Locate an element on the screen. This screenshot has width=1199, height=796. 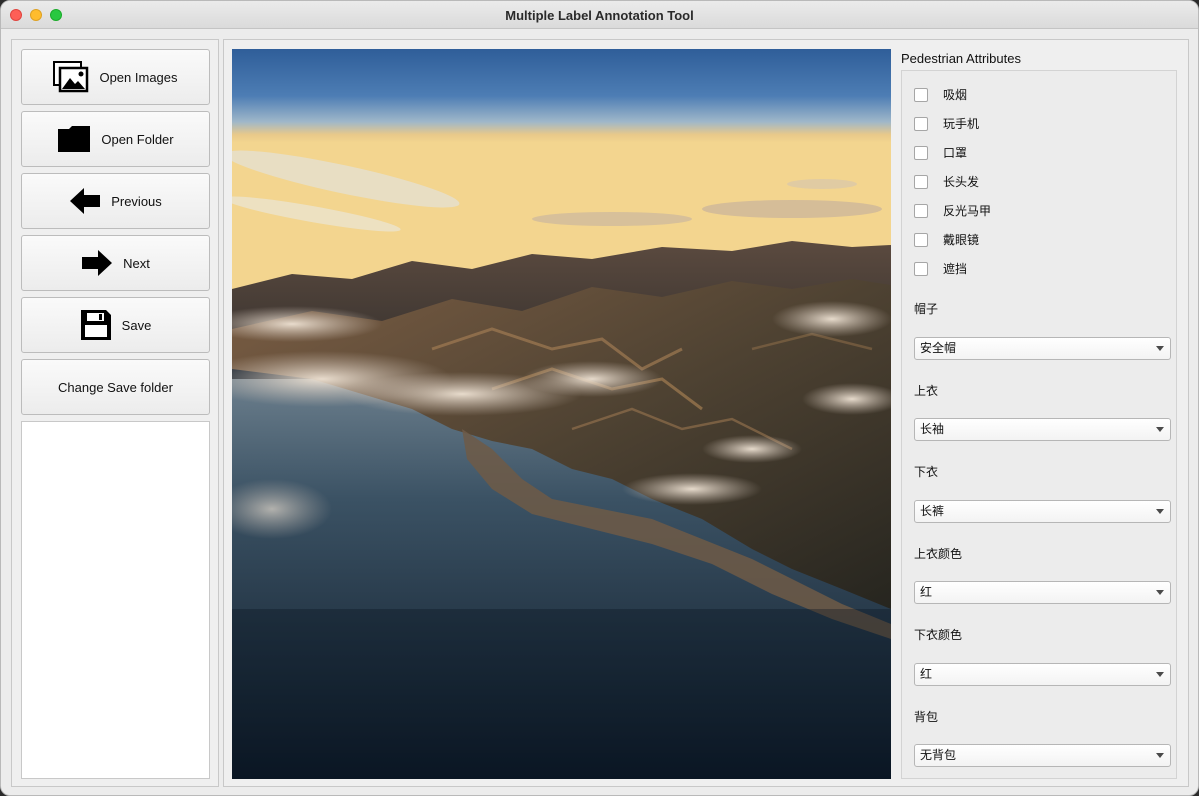
change-save-folder-button: Change Save folder is located at coordinates (115, 387).